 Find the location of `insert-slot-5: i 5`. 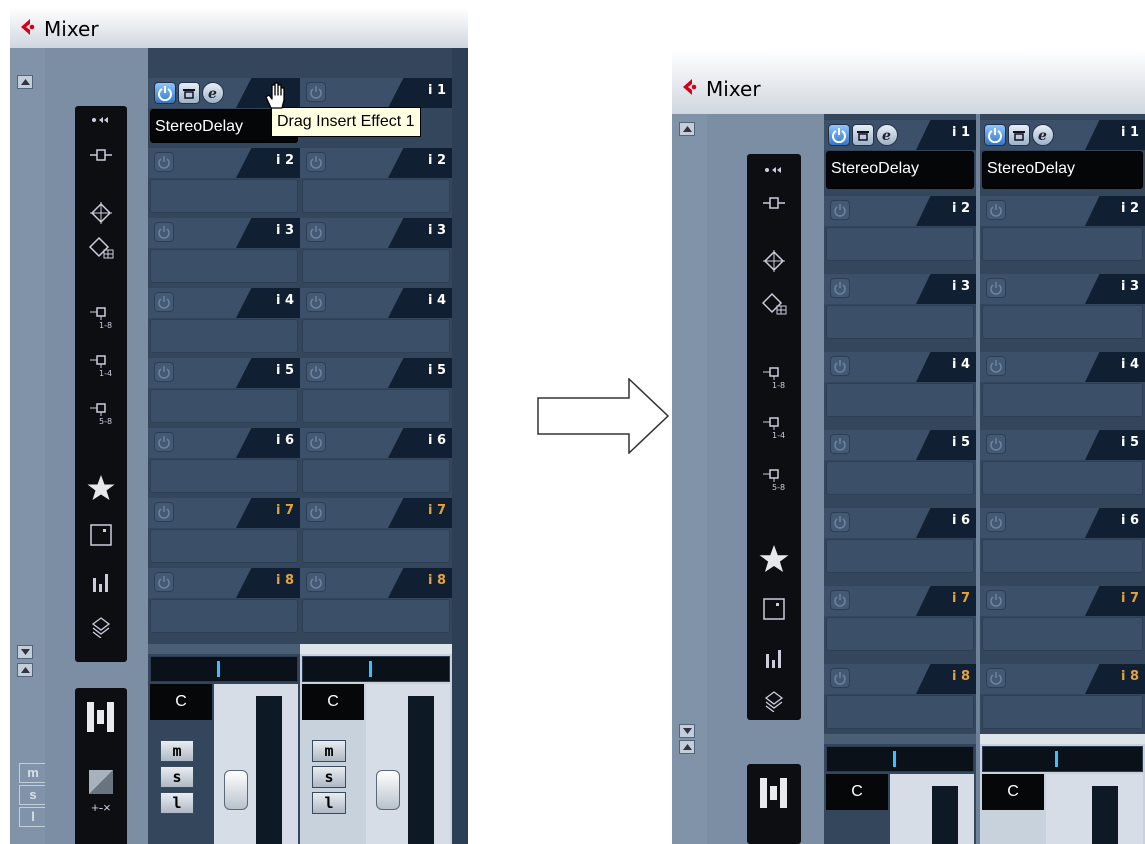

insert-slot-5: i 5 is located at coordinates (900, 464).